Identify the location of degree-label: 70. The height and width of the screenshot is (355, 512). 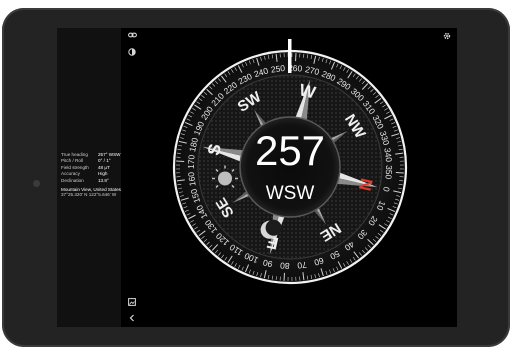
(302, 265).